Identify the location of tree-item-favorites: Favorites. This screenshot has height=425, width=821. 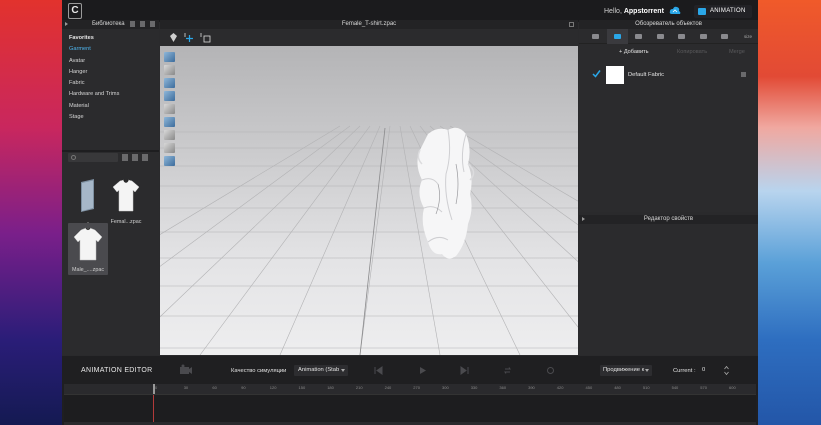
(114, 38).